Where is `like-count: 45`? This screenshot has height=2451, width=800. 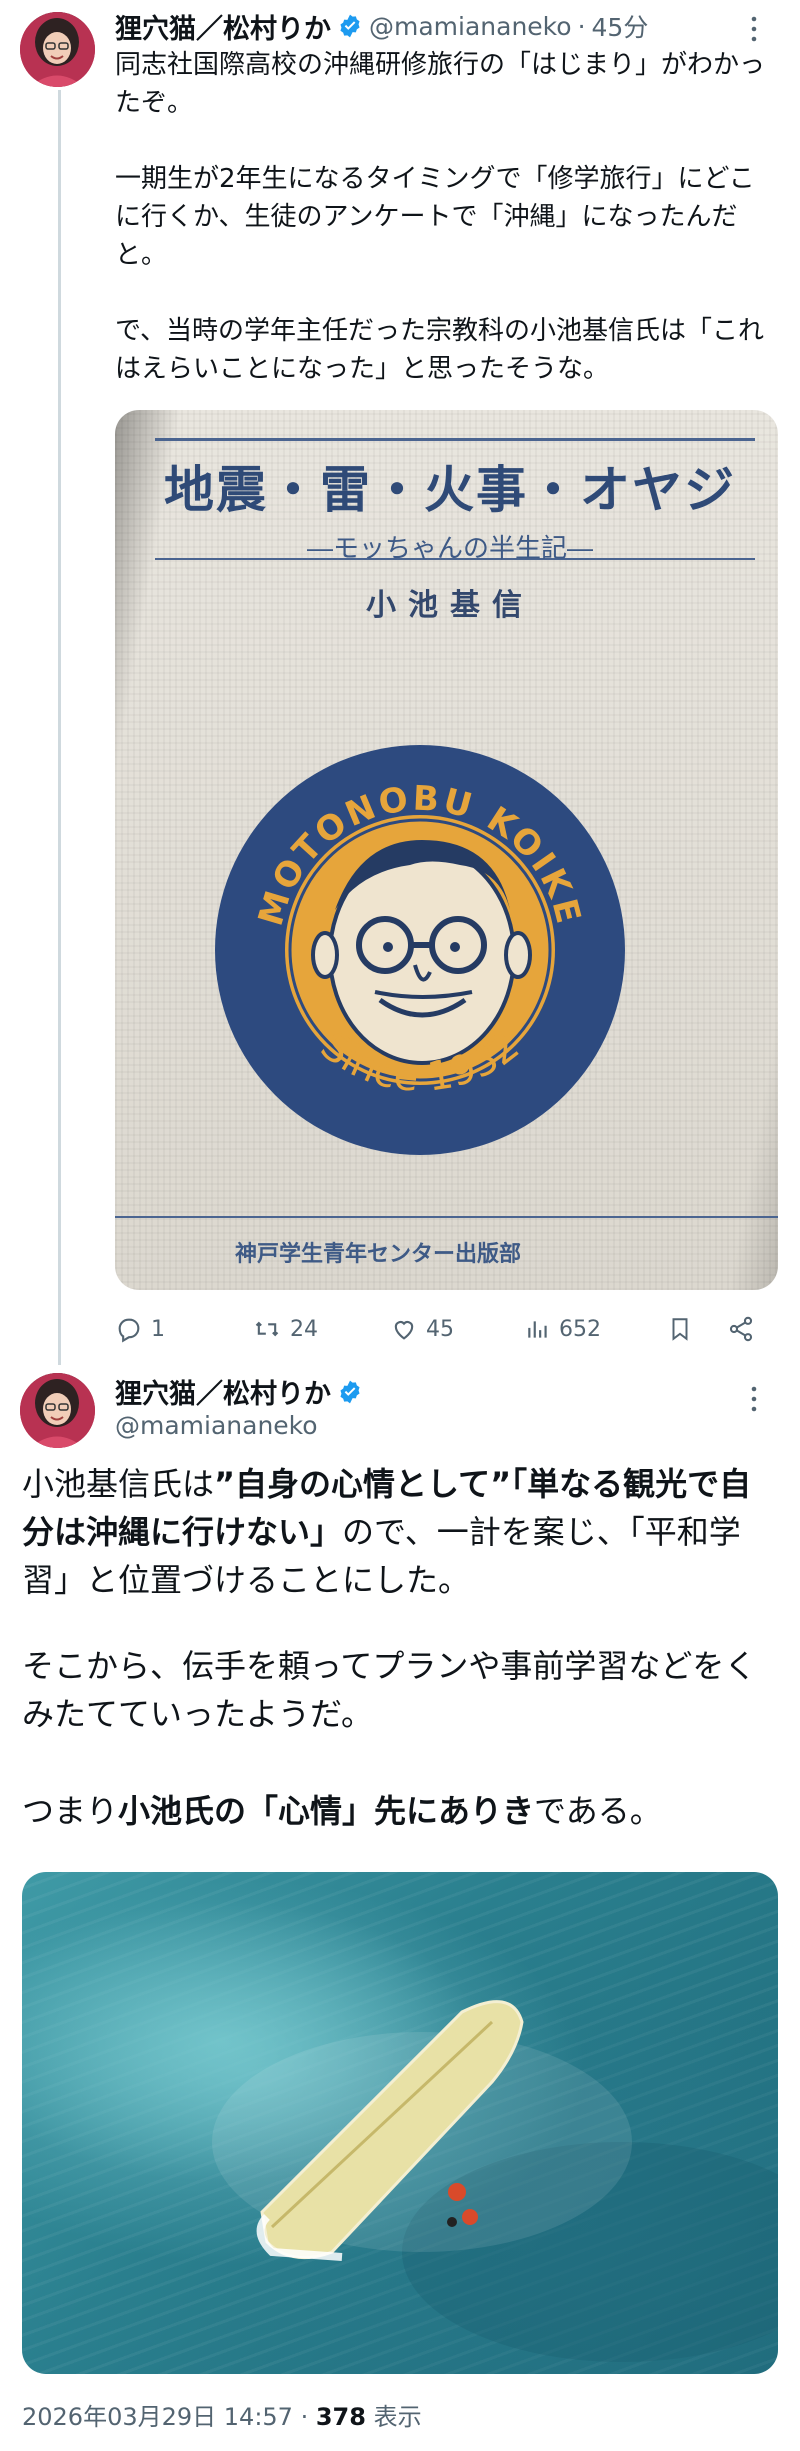
like-count: 45 is located at coordinates (440, 1329).